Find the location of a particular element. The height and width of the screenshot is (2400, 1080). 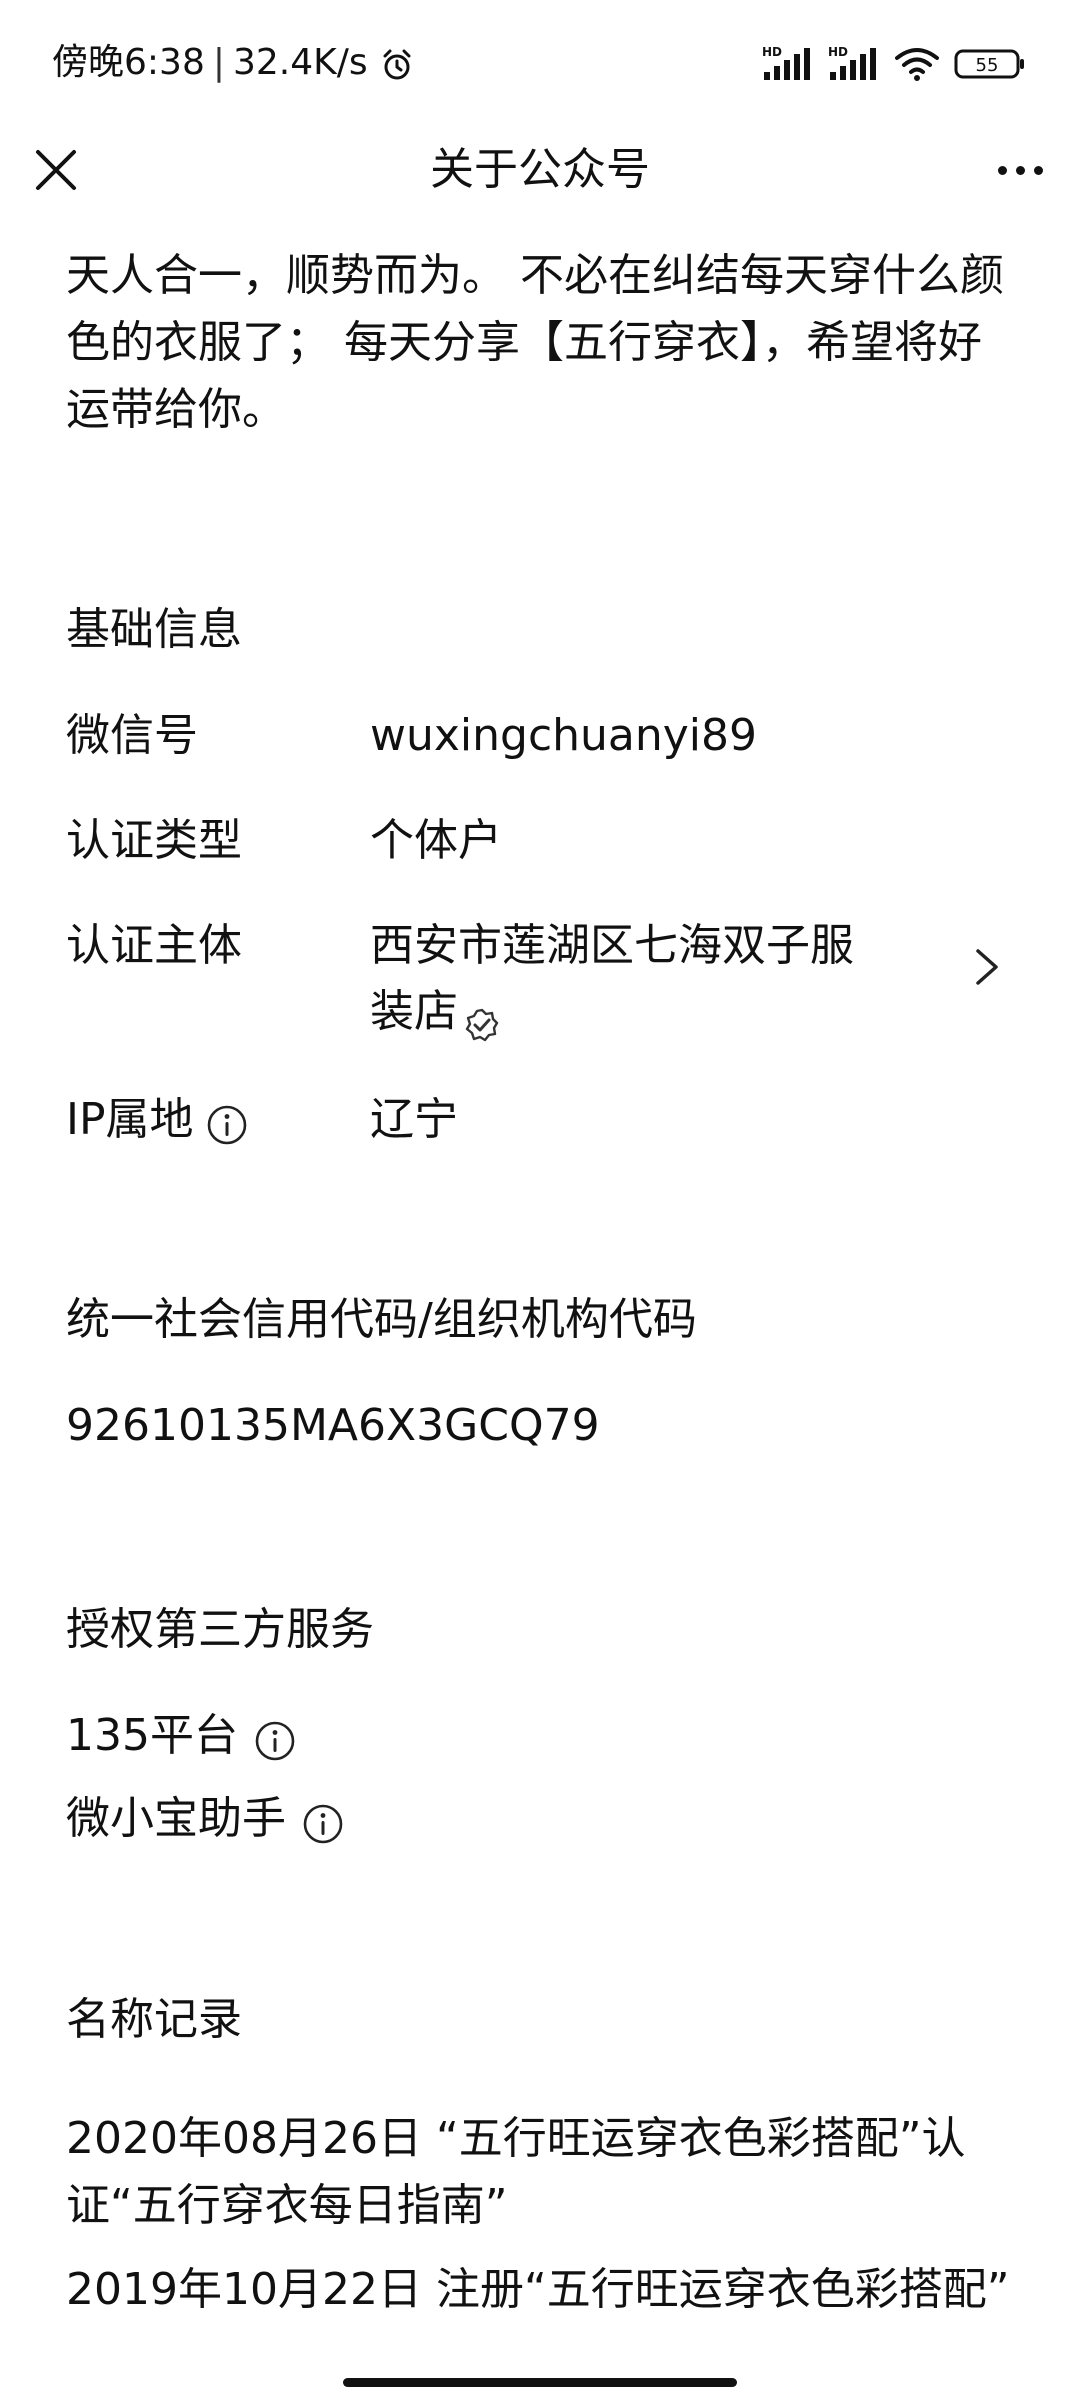

chevron-right-icon is located at coordinates (987, 967).